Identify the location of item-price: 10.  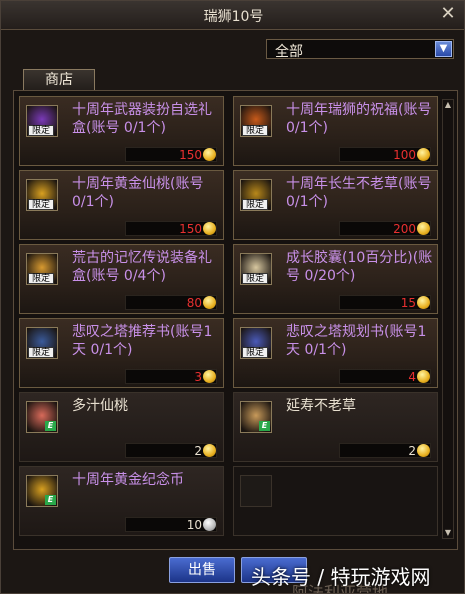
(194, 525).